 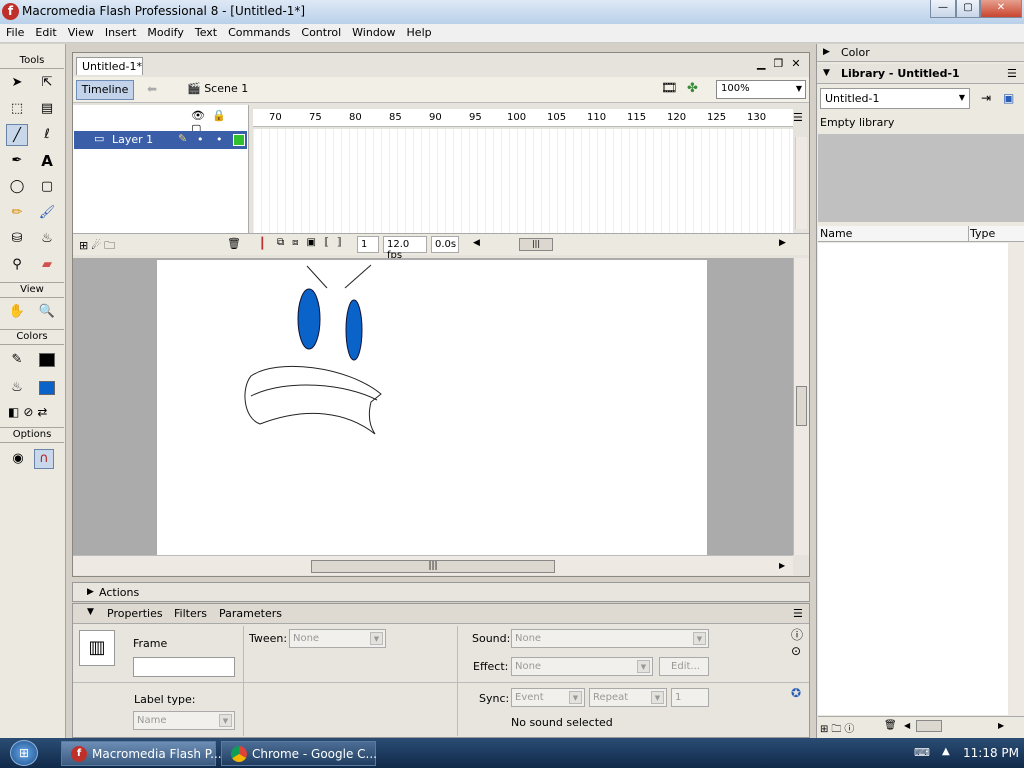 I want to click on type-column-header: Type, so click(x=982, y=233).